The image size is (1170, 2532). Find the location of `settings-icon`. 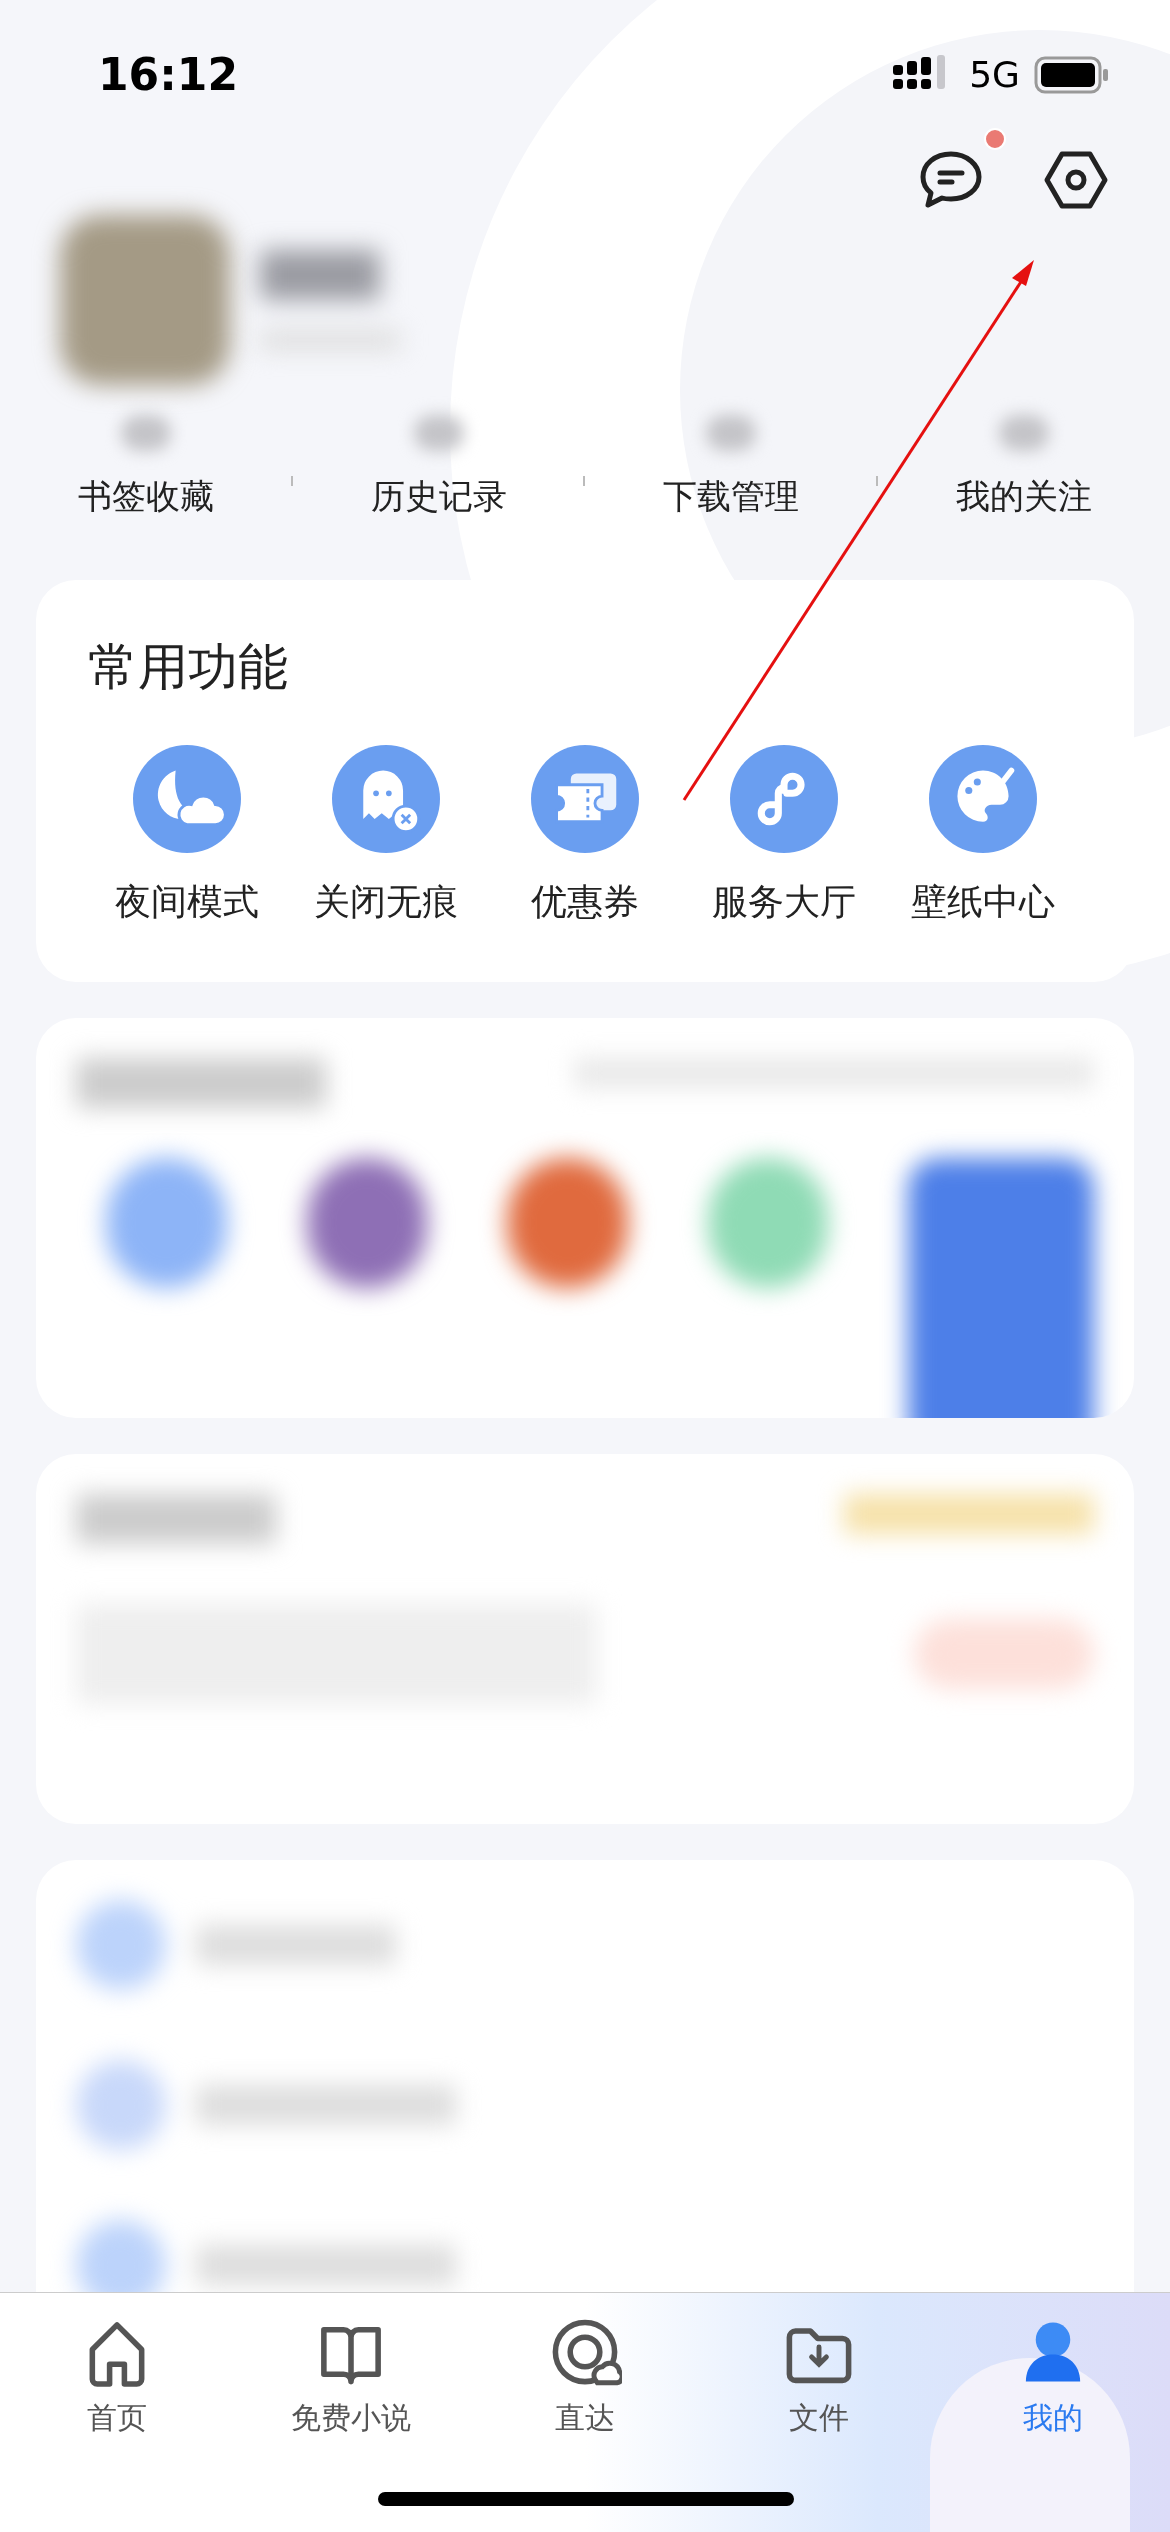

settings-icon is located at coordinates (1076, 180).